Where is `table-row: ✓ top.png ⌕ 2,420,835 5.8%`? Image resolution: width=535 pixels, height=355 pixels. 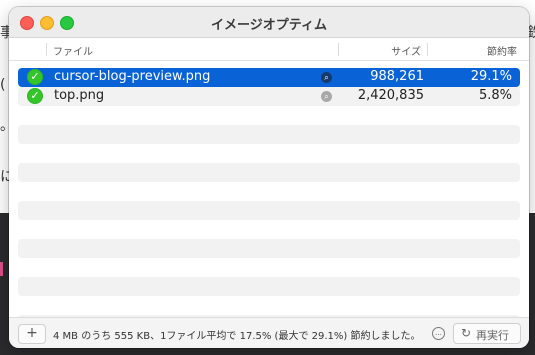
table-row: ✓ top.png ⌕ 2,420,835 5.8% is located at coordinates (269, 96).